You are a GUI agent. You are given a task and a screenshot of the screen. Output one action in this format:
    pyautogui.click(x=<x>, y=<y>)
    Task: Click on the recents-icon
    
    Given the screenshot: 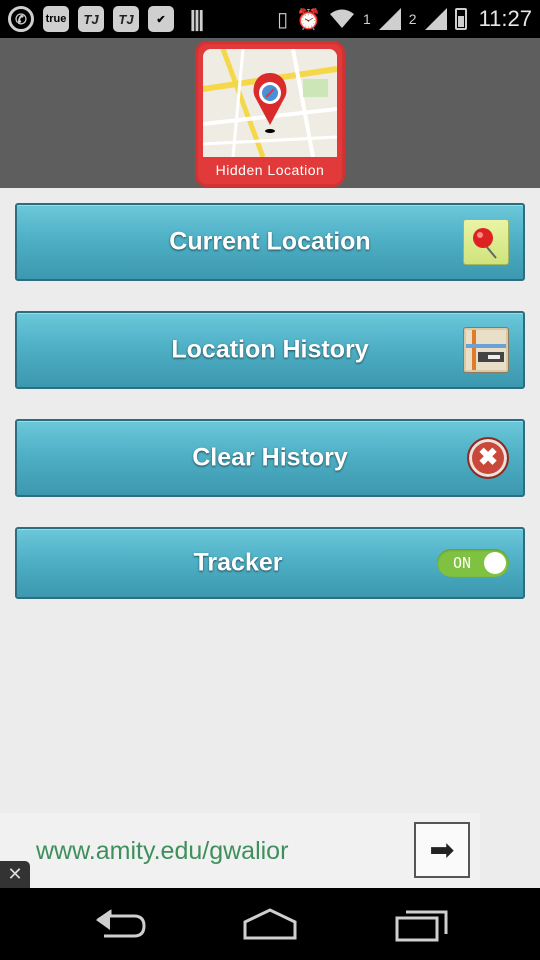 What is the action you would take?
    pyautogui.click(x=422, y=924)
    